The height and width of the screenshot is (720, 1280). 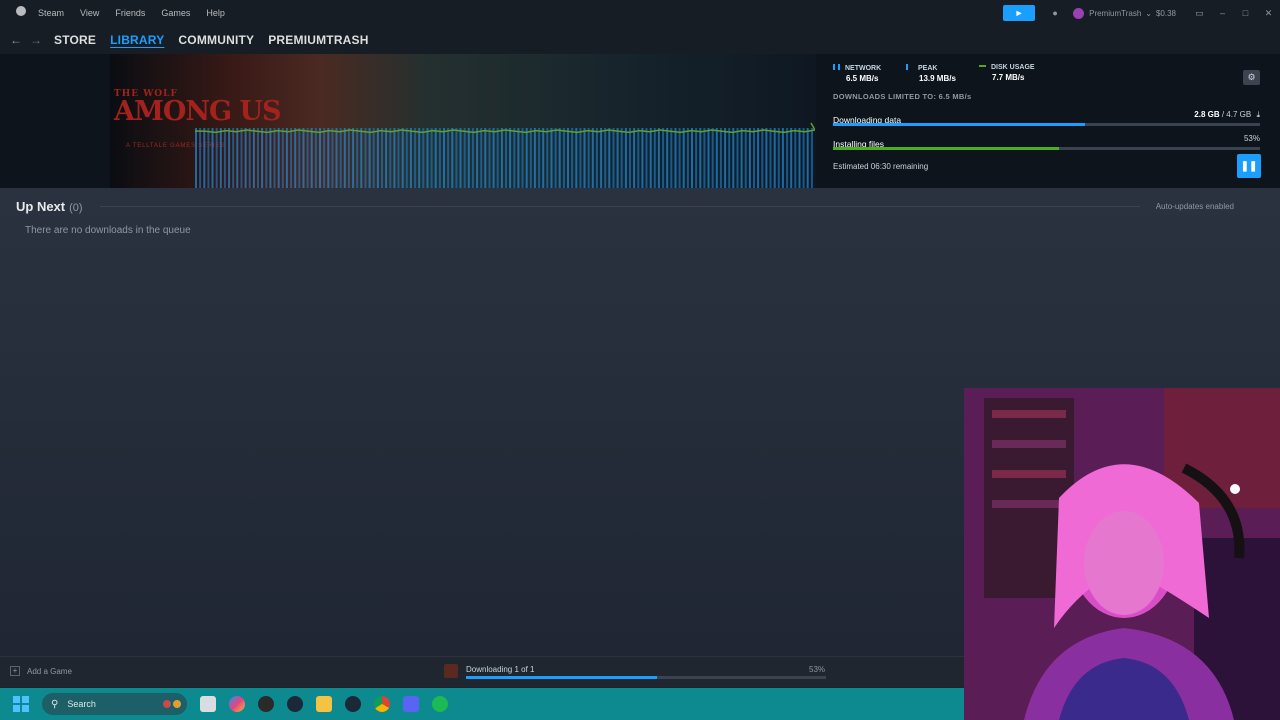 What do you see at coordinates (237, 704) in the screenshot?
I see `copilot-icon` at bounding box center [237, 704].